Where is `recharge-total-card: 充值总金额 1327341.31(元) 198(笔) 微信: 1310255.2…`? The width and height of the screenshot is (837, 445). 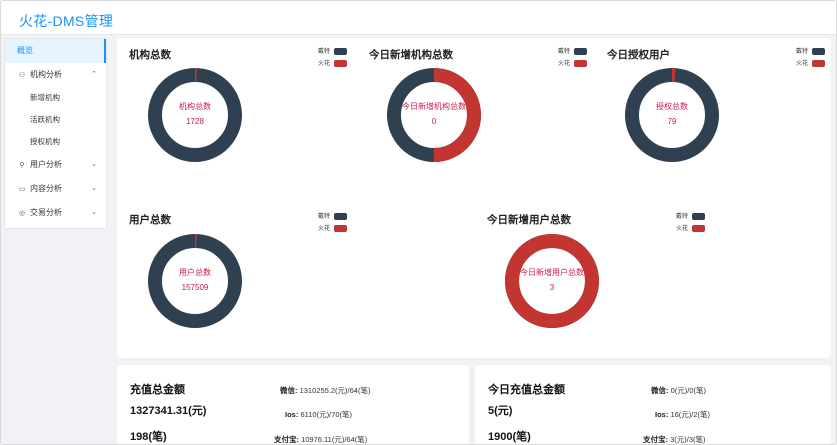
recharge-total-card: 充值总金额 1327341.31(元) 198(笔) 微信: 1310255.2… is located at coordinates (293, 404).